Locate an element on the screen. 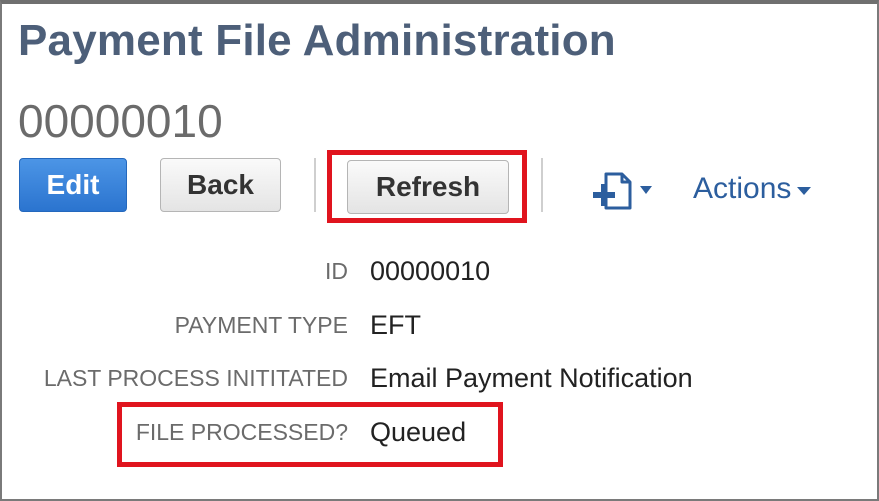  refresh-highlight-box is located at coordinates (427, 186).